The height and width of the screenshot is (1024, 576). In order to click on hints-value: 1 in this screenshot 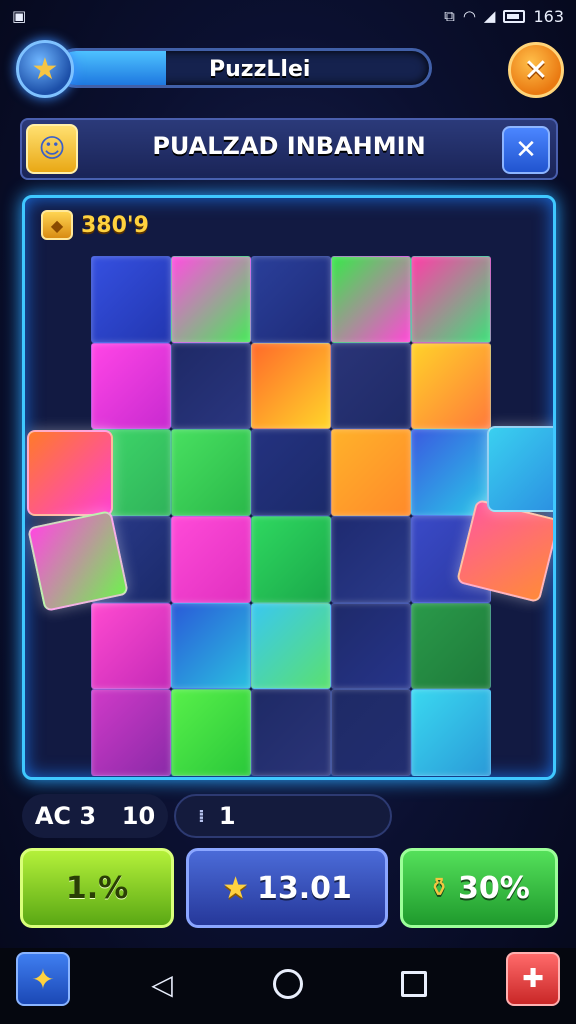, I will do `click(227, 816)`.